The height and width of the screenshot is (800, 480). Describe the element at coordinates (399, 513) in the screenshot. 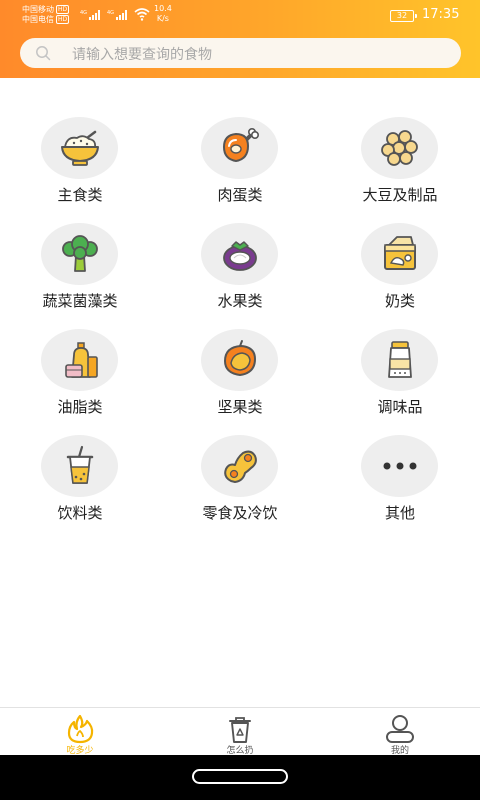

I see `category-label: 其他` at that location.